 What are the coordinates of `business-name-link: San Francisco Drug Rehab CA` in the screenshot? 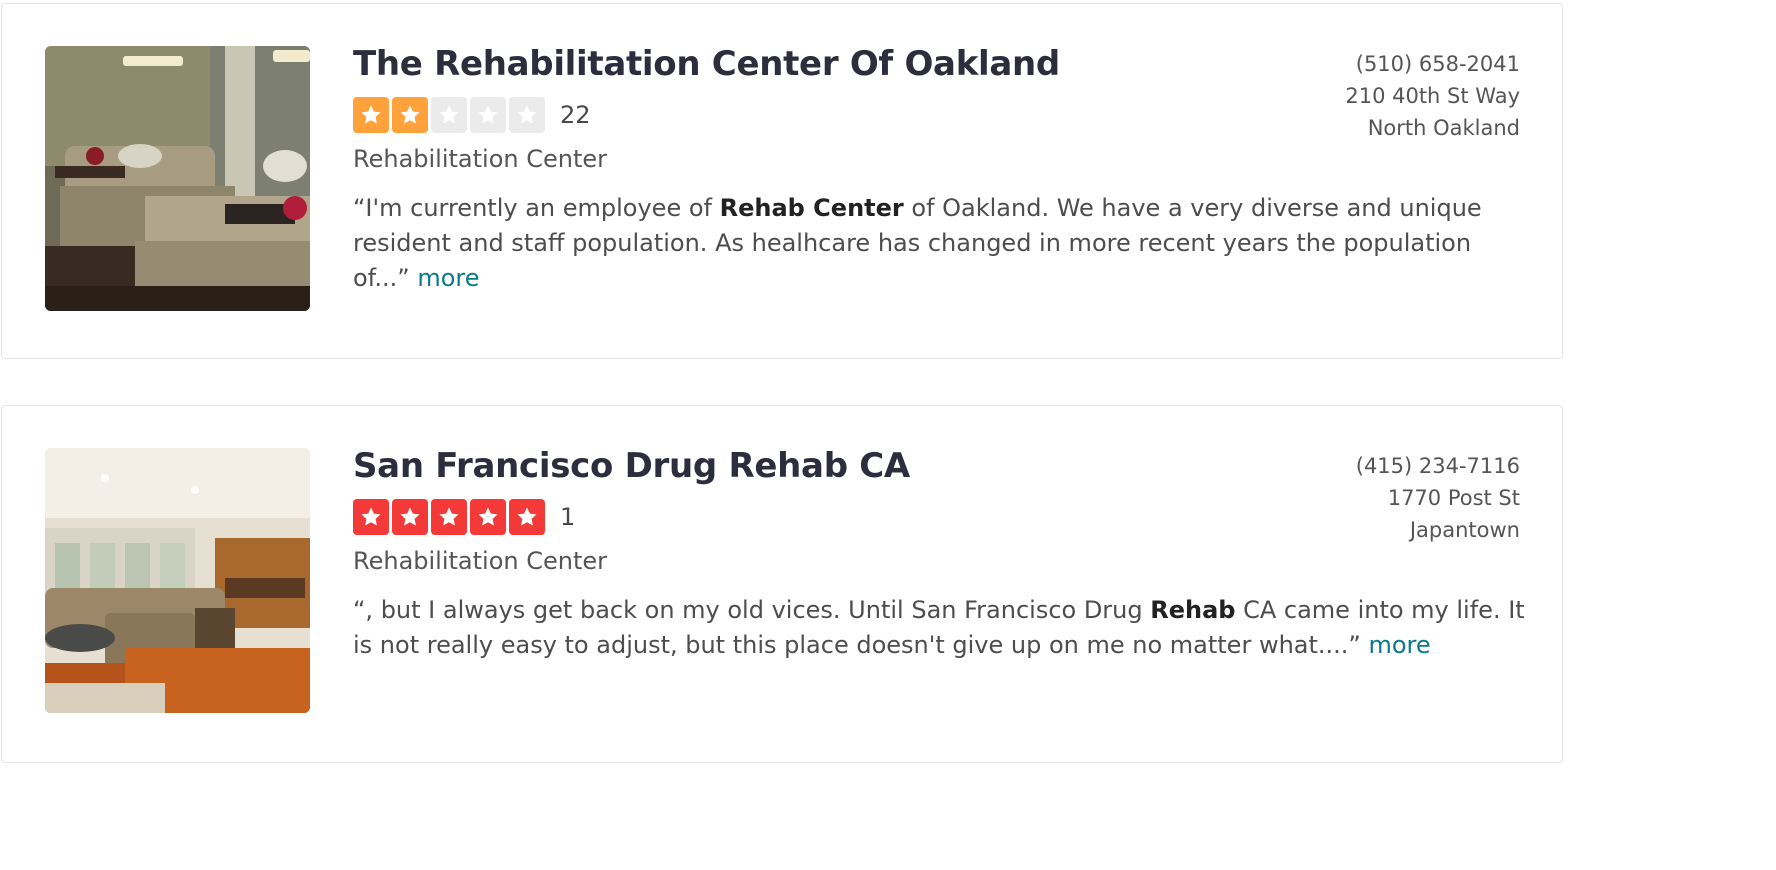 It's located at (631, 466).